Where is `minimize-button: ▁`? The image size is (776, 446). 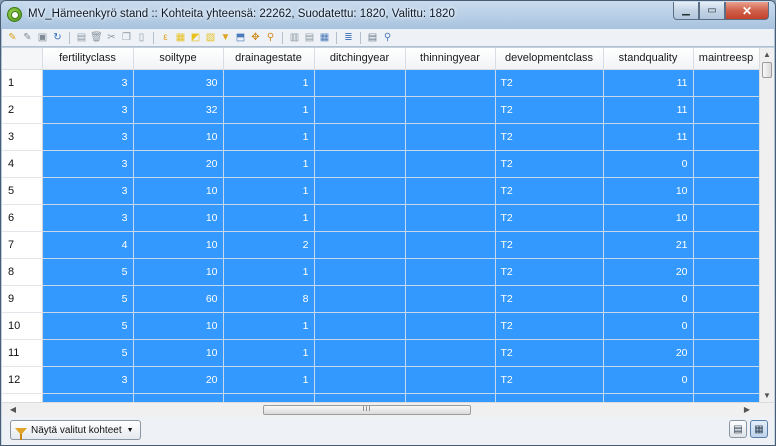
minimize-button: ▁ is located at coordinates (686, 11).